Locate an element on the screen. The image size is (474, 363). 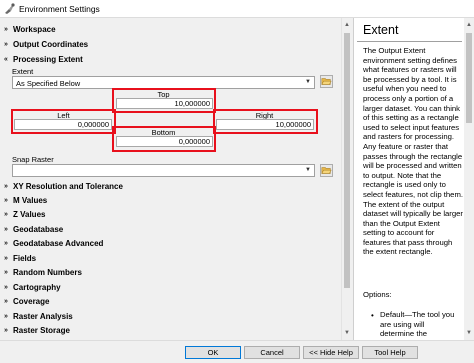
section-coverage: » Coverage is located at coordinates (26, 301).